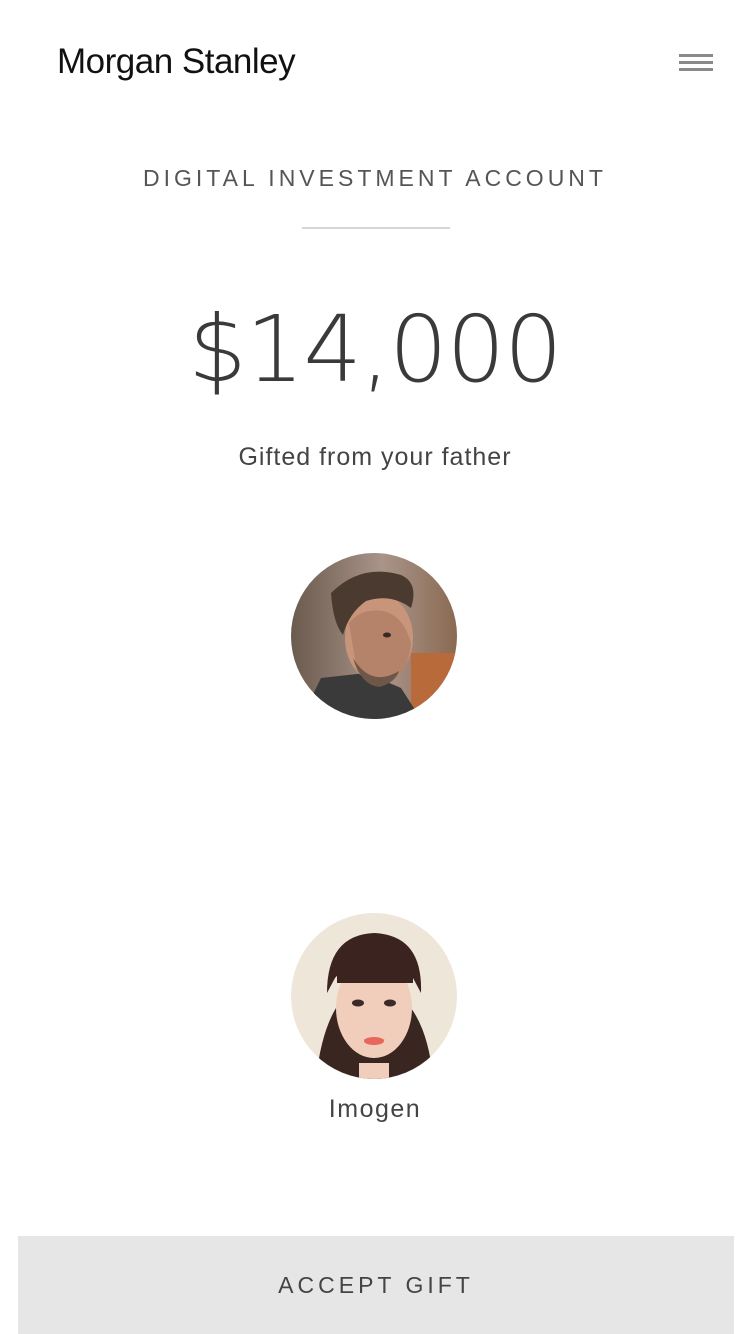 This screenshot has width=750, height=1334. Describe the element at coordinates (376, 1285) in the screenshot. I see `accept-gift-button: ACCEPT GIFT` at that location.